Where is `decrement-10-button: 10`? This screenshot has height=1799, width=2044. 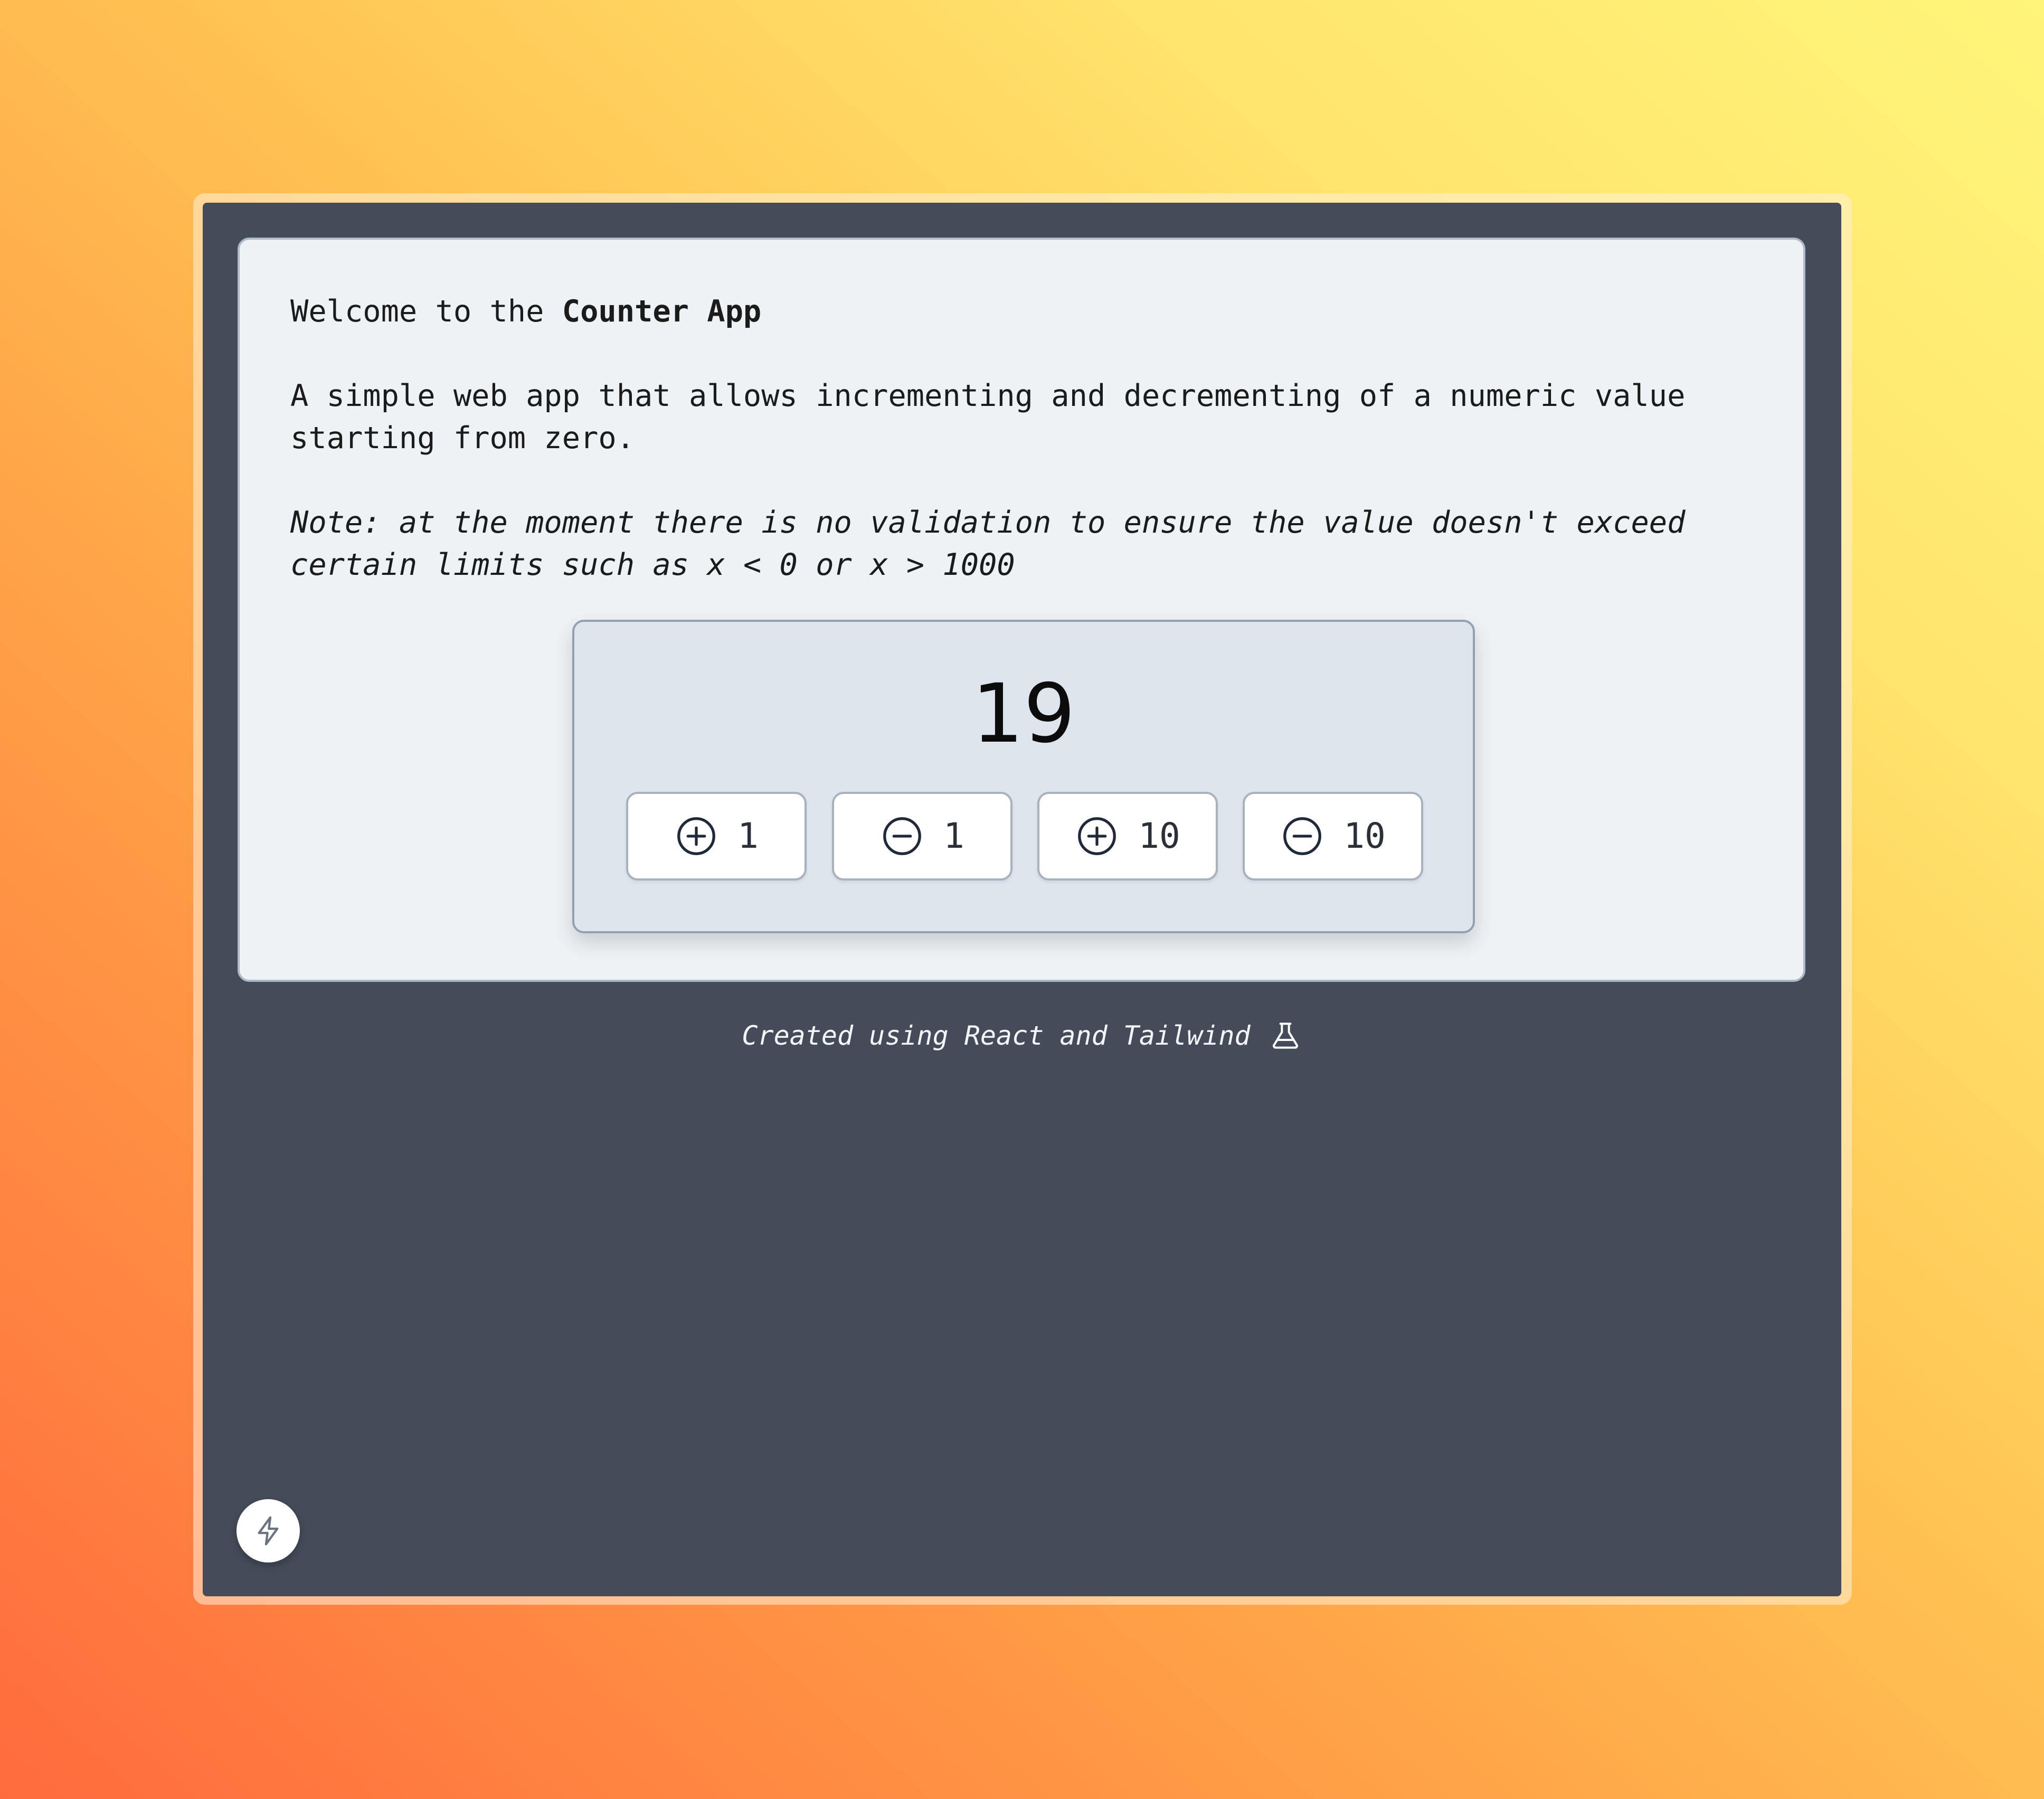
decrement-10-button: 10 is located at coordinates (1333, 836).